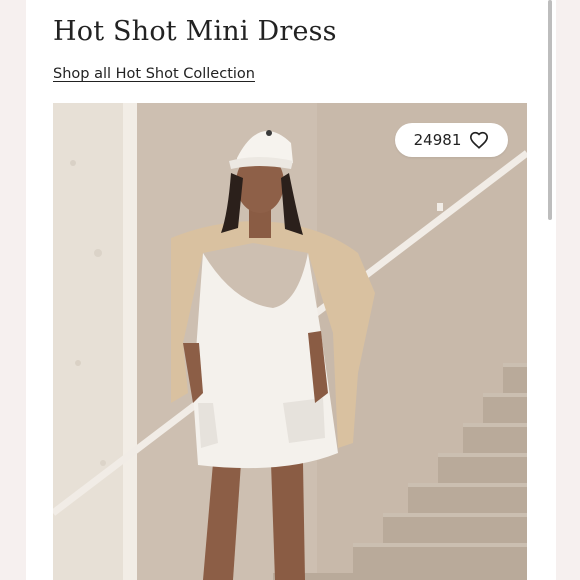 Image resolution: width=580 pixels, height=580 pixels. Describe the element at coordinates (479, 140) in the screenshot. I see `heart-outline-icon` at that location.